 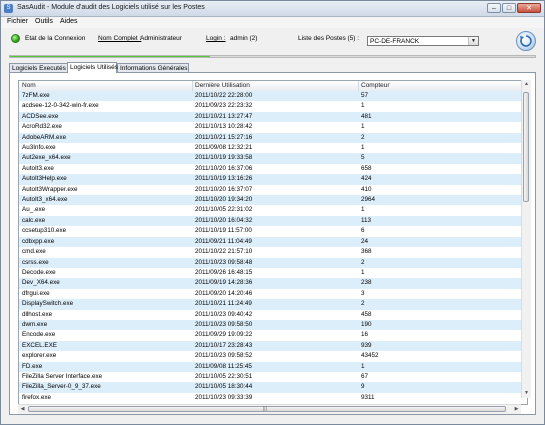 What do you see at coordinates (375, 85) in the screenshot?
I see `column-header-compteur: Compteur` at bounding box center [375, 85].